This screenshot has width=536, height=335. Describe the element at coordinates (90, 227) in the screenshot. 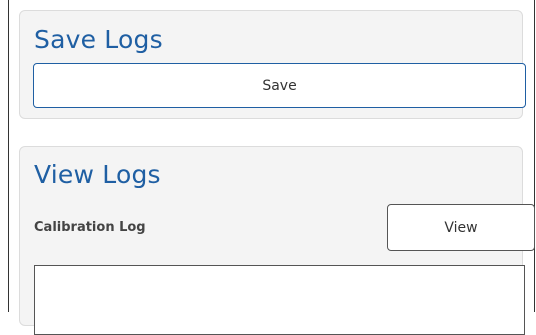

I see `calibration-log-label: Calibration Log` at that location.